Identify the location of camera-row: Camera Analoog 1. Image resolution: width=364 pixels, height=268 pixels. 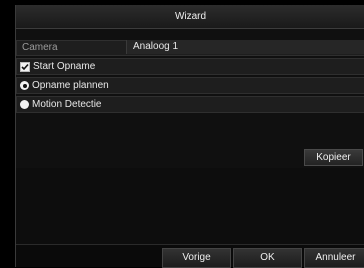
(190, 48).